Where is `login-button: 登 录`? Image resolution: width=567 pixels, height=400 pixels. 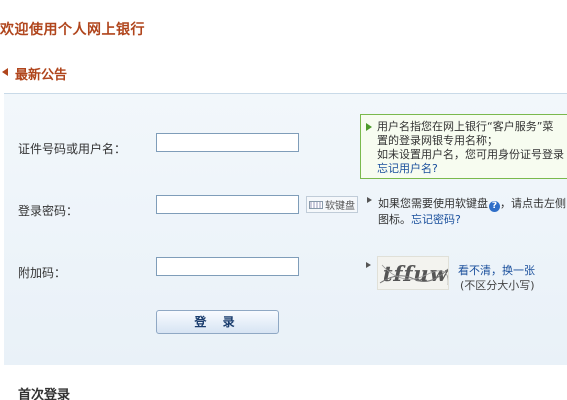
login-button: 登 录 is located at coordinates (217, 322).